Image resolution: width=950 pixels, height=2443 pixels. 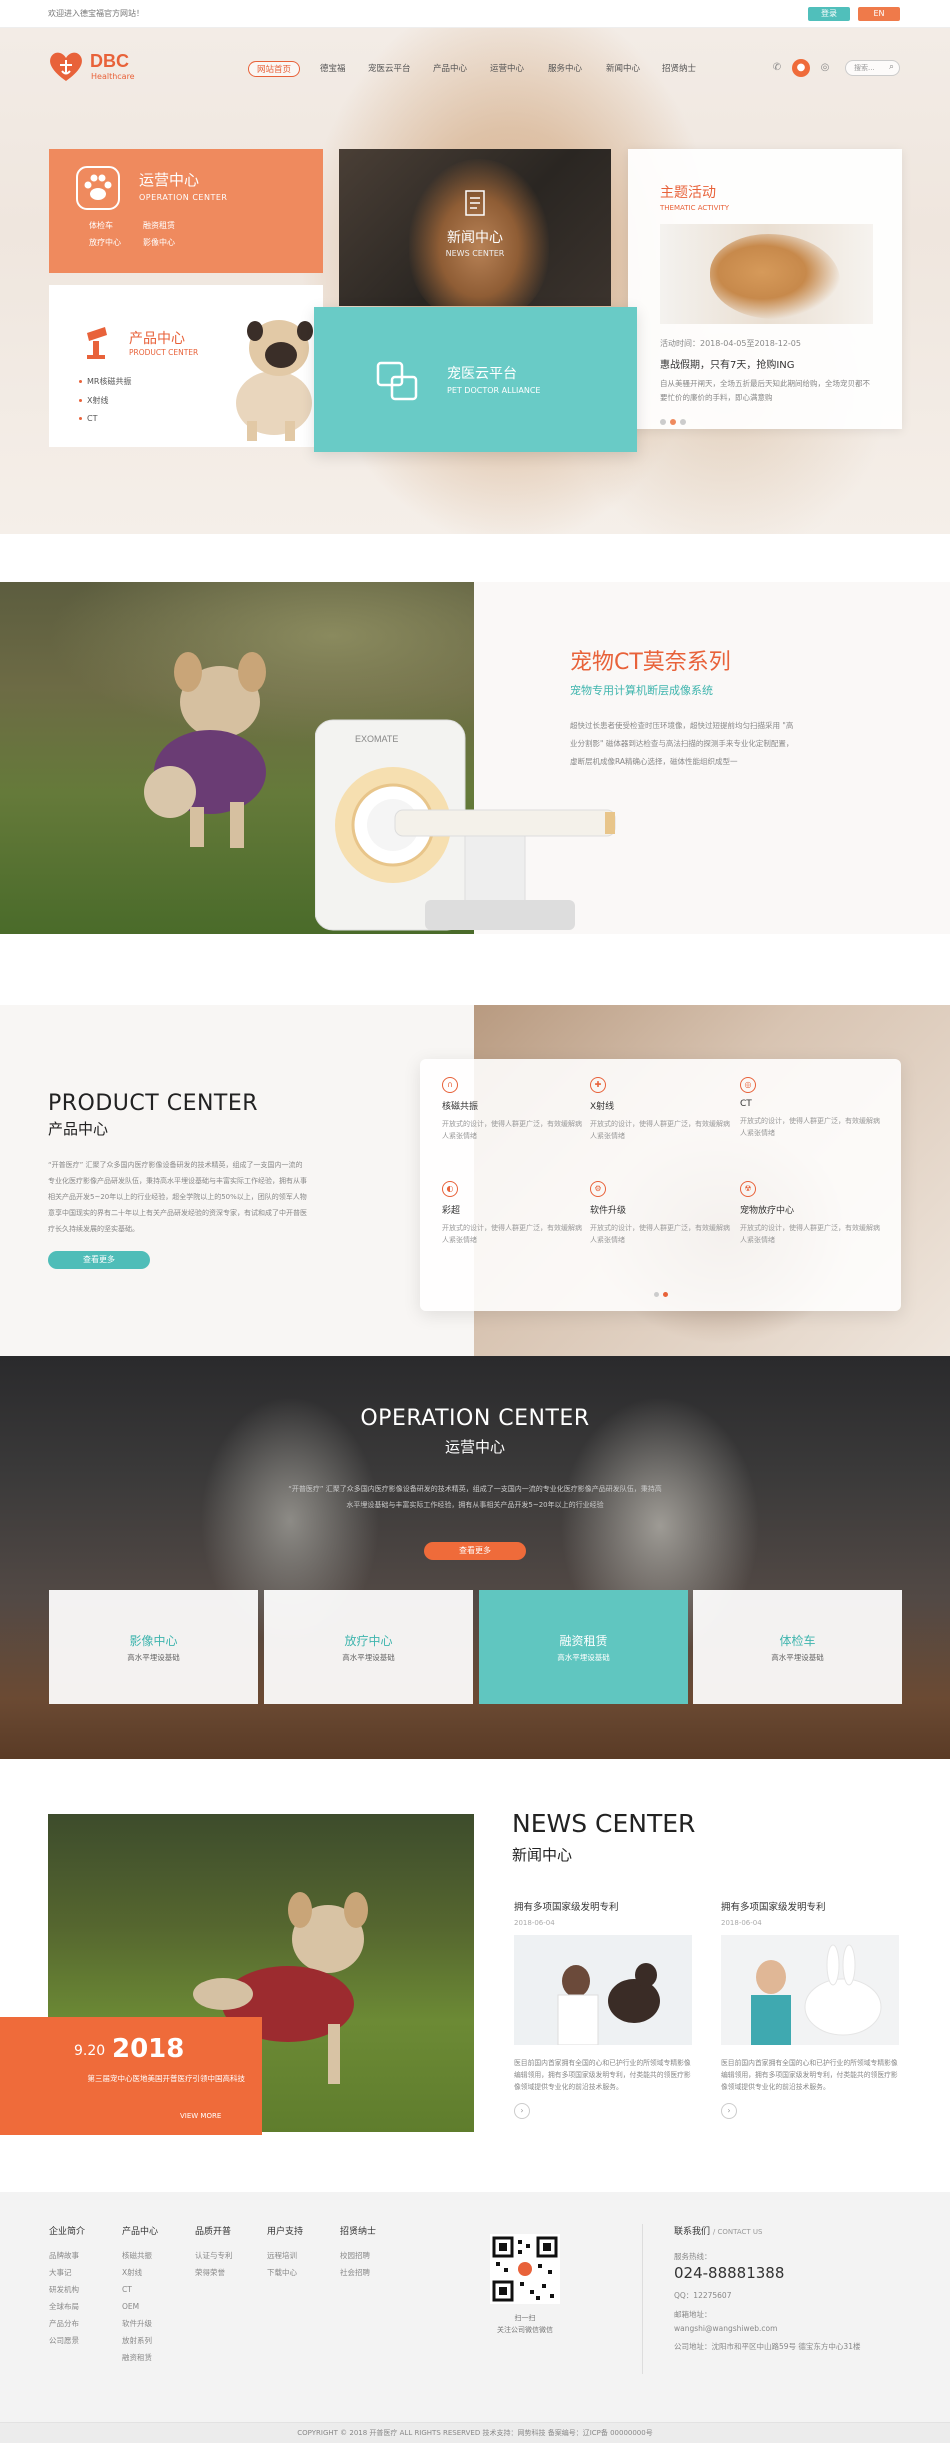 I want to click on carousel-dots, so click(x=675, y=421).